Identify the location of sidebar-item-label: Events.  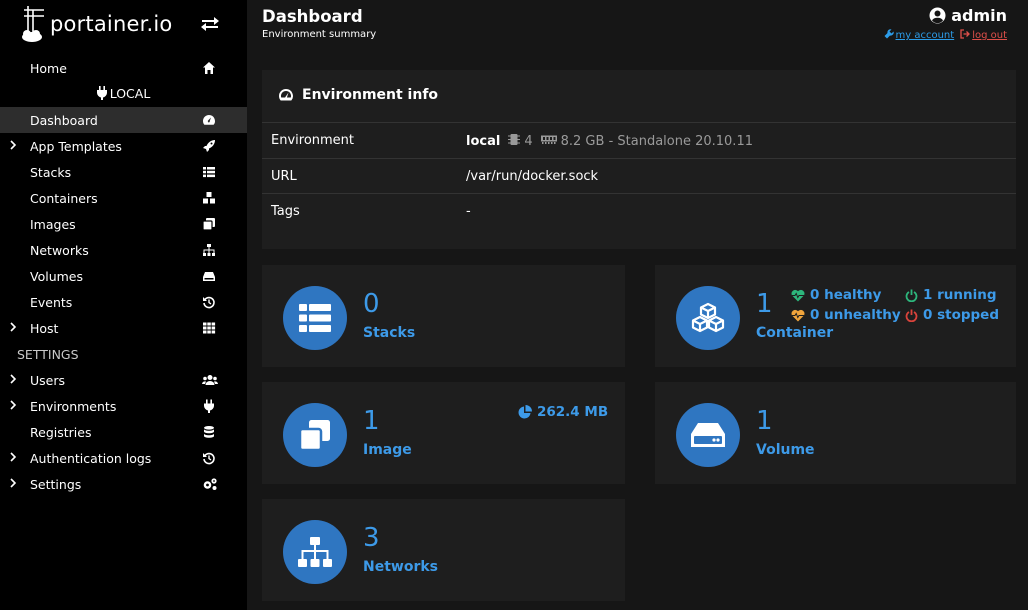
(51, 302).